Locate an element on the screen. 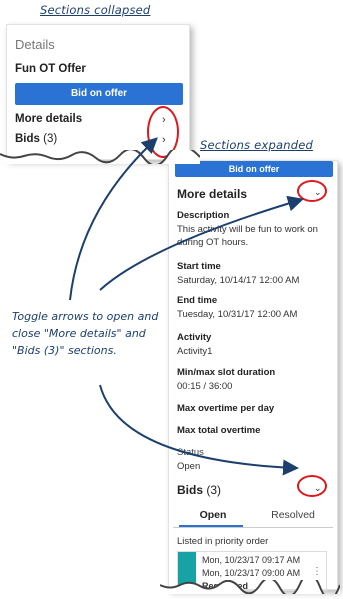 The width and height of the screenshot is (343, 599). arrow-to-more-details is located at coordinates (201, 243).